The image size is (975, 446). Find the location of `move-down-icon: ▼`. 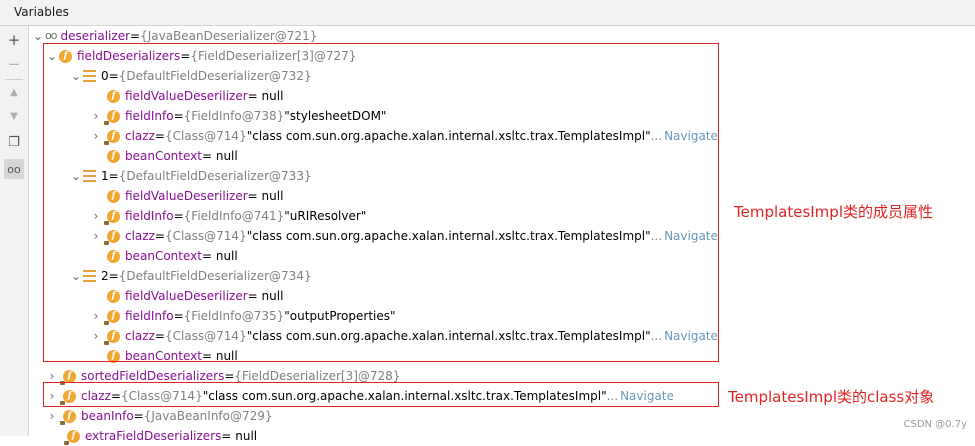

move-down-icon: ▼ is located at coordinates (14, 116).